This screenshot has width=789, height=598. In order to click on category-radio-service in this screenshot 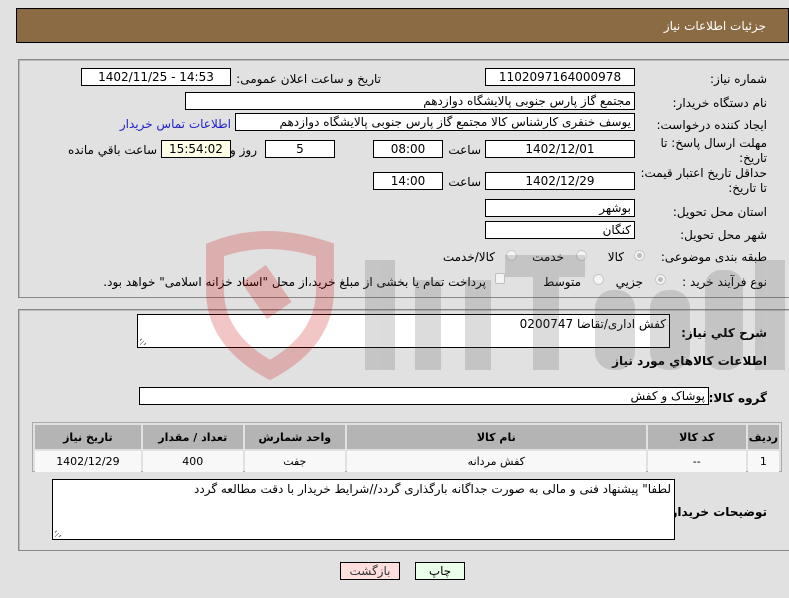, I will do `click(581, 255)`.